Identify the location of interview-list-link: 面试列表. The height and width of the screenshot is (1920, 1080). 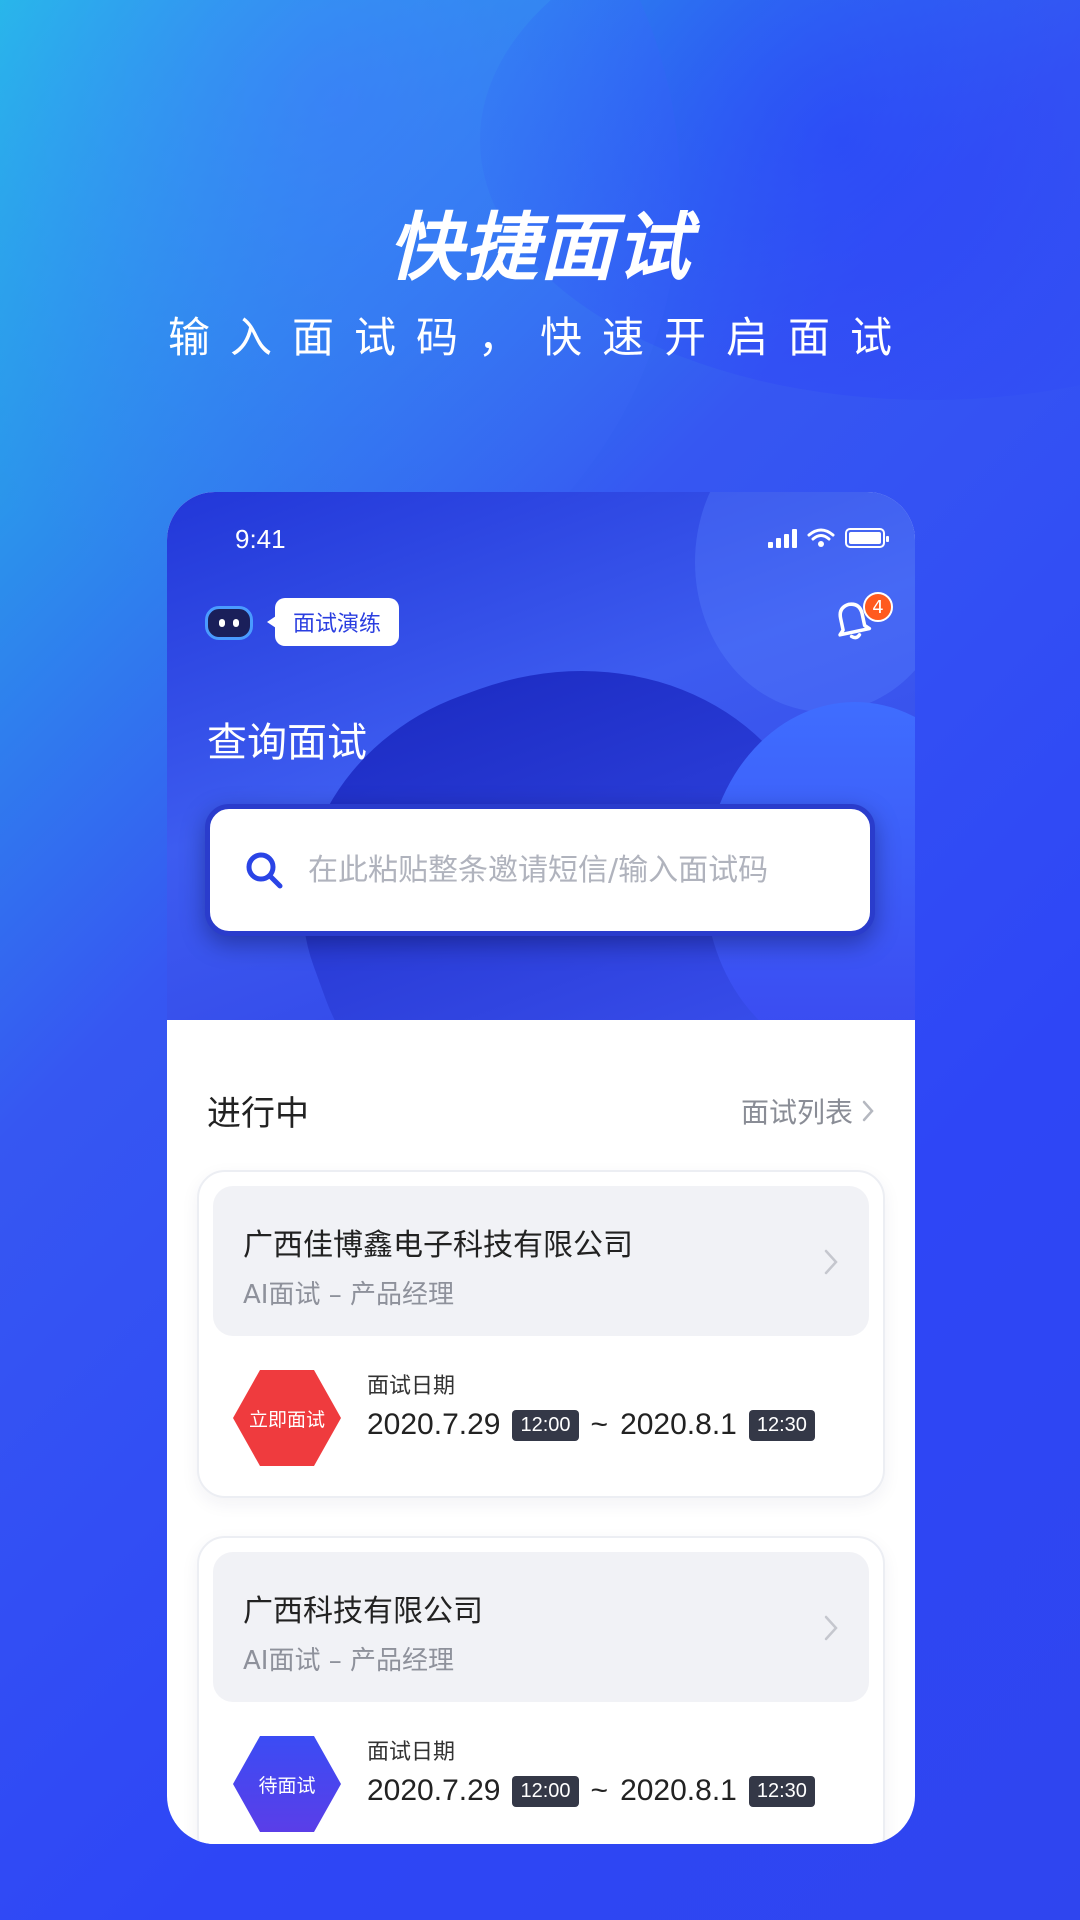
(808, 1111).